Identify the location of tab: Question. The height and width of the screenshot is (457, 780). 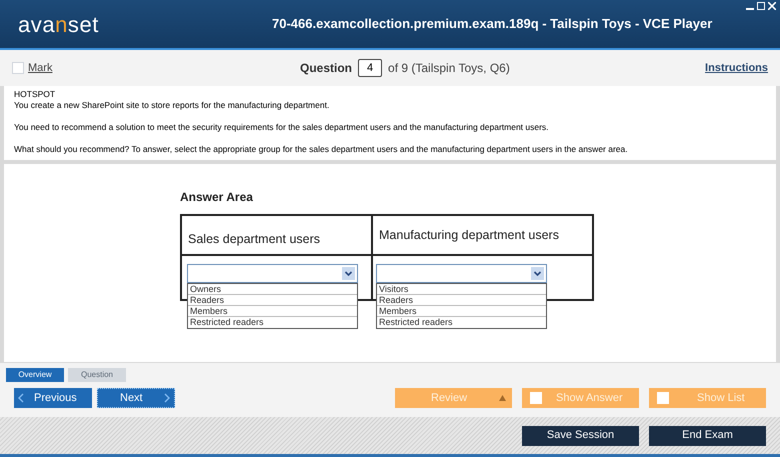
(97, 375).